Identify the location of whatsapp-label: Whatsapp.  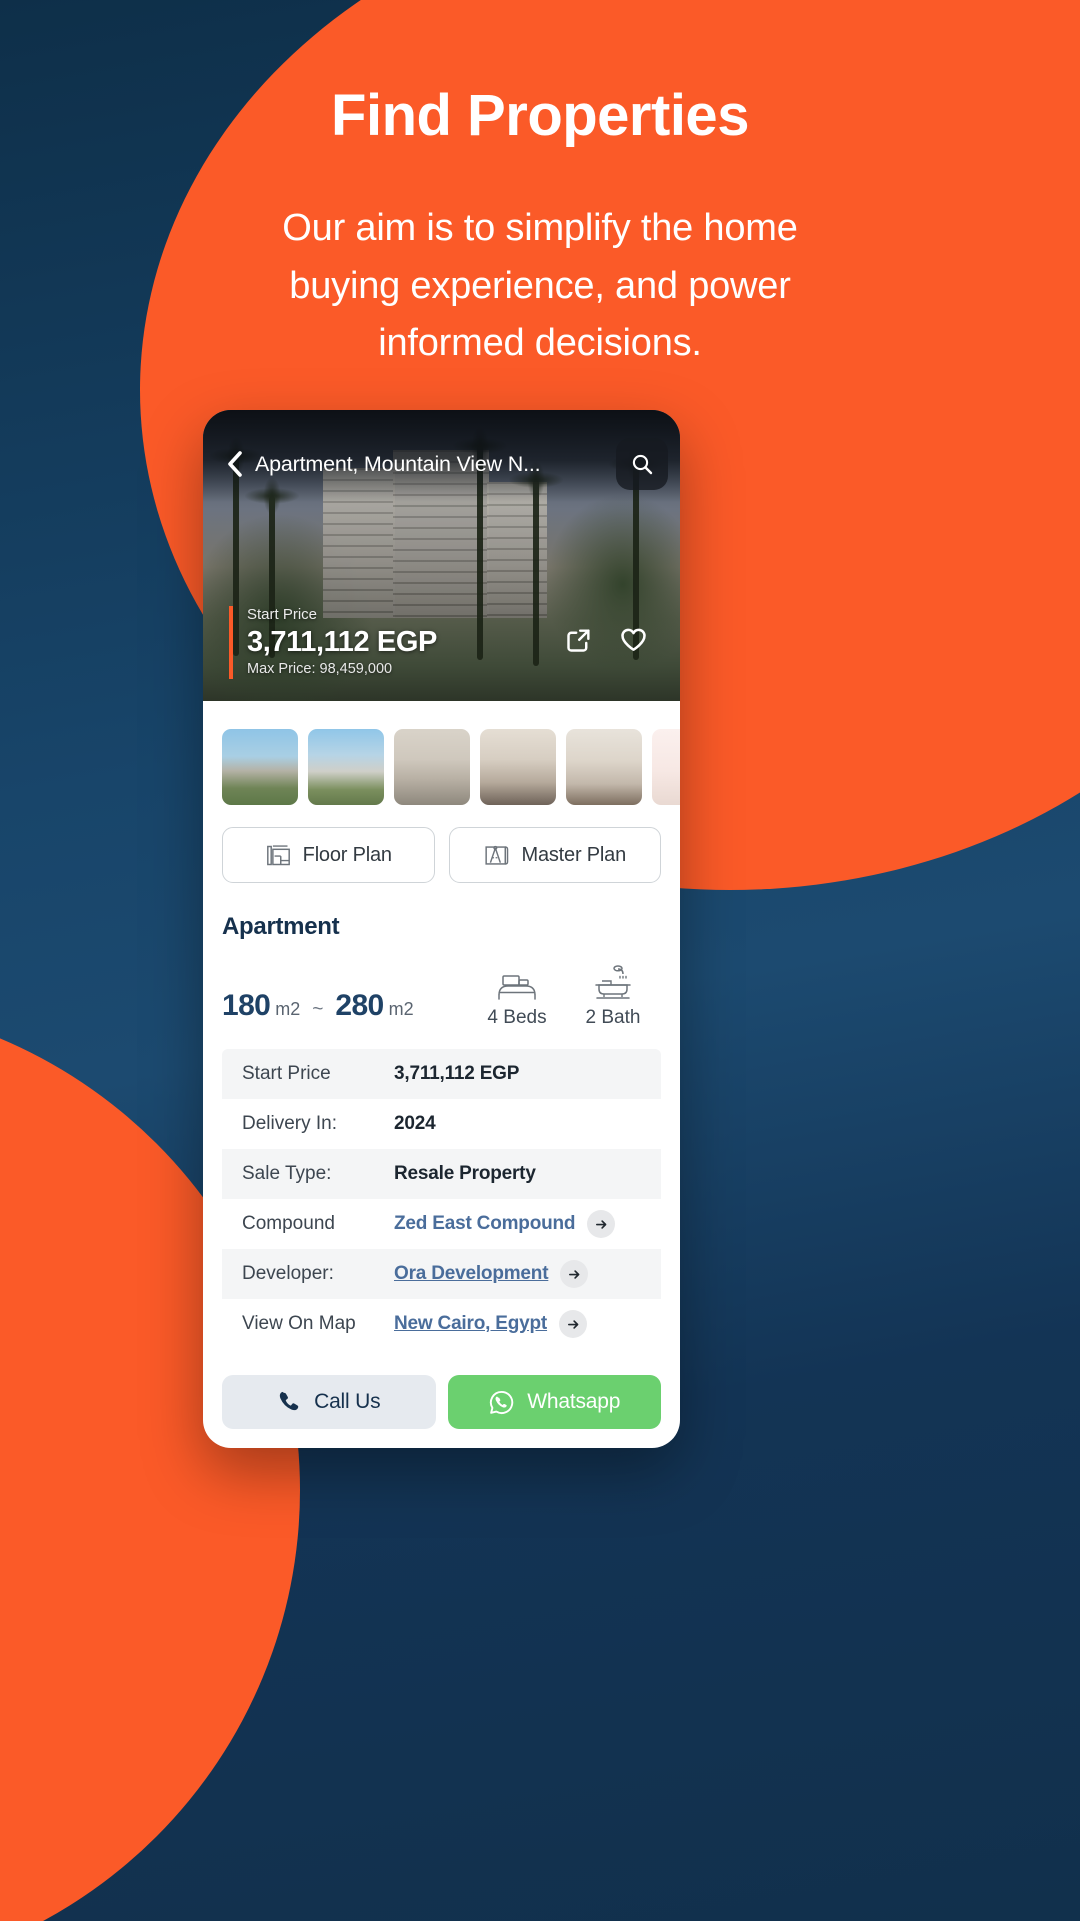
(574, 1401).